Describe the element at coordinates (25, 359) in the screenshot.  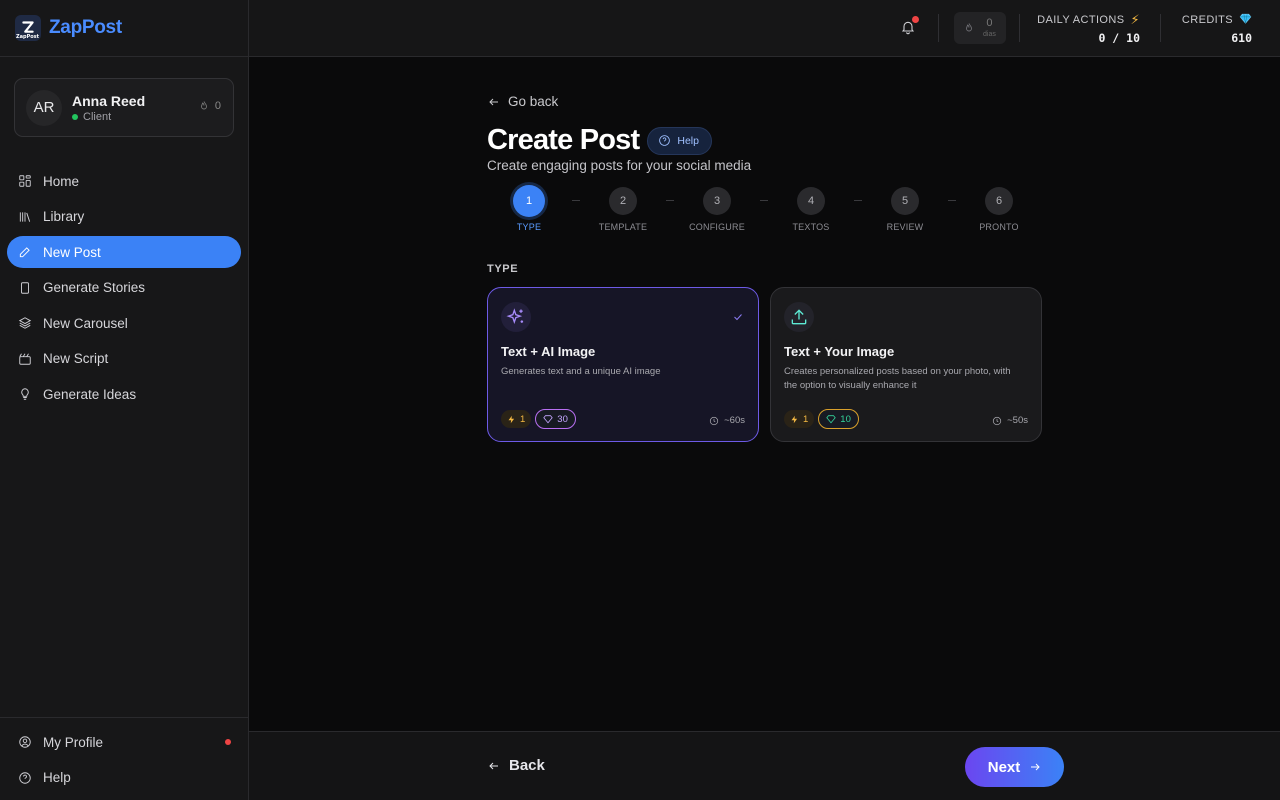
I see `clapper-icon` at that location.